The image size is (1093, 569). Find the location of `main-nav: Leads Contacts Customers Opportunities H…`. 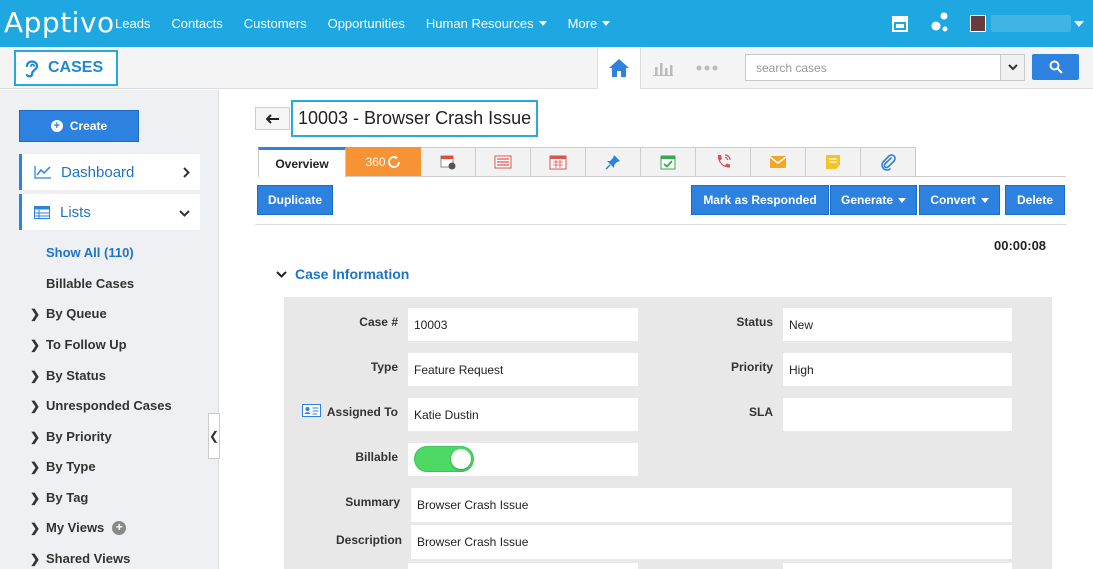

main-nav: Leads Contacts Customers Opportunities H… is located at coordinates (373, 23).